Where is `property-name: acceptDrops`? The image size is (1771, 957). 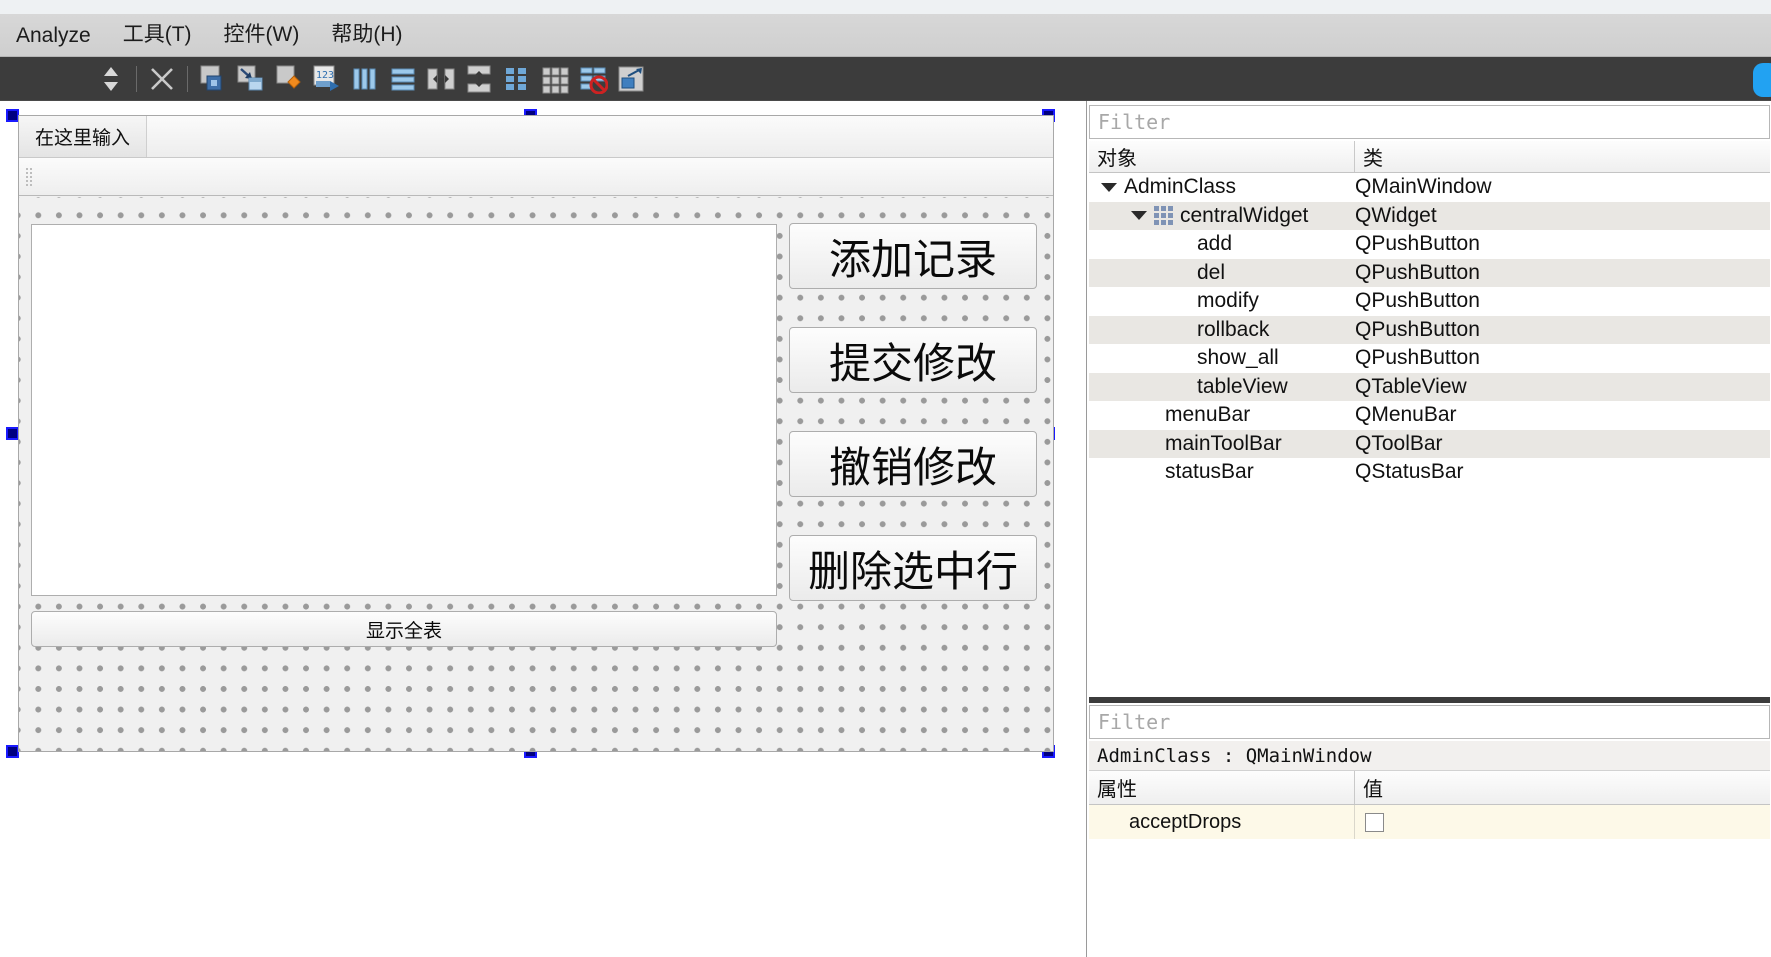 property-name: acceptDrops is located at coordinates (1222, 822).